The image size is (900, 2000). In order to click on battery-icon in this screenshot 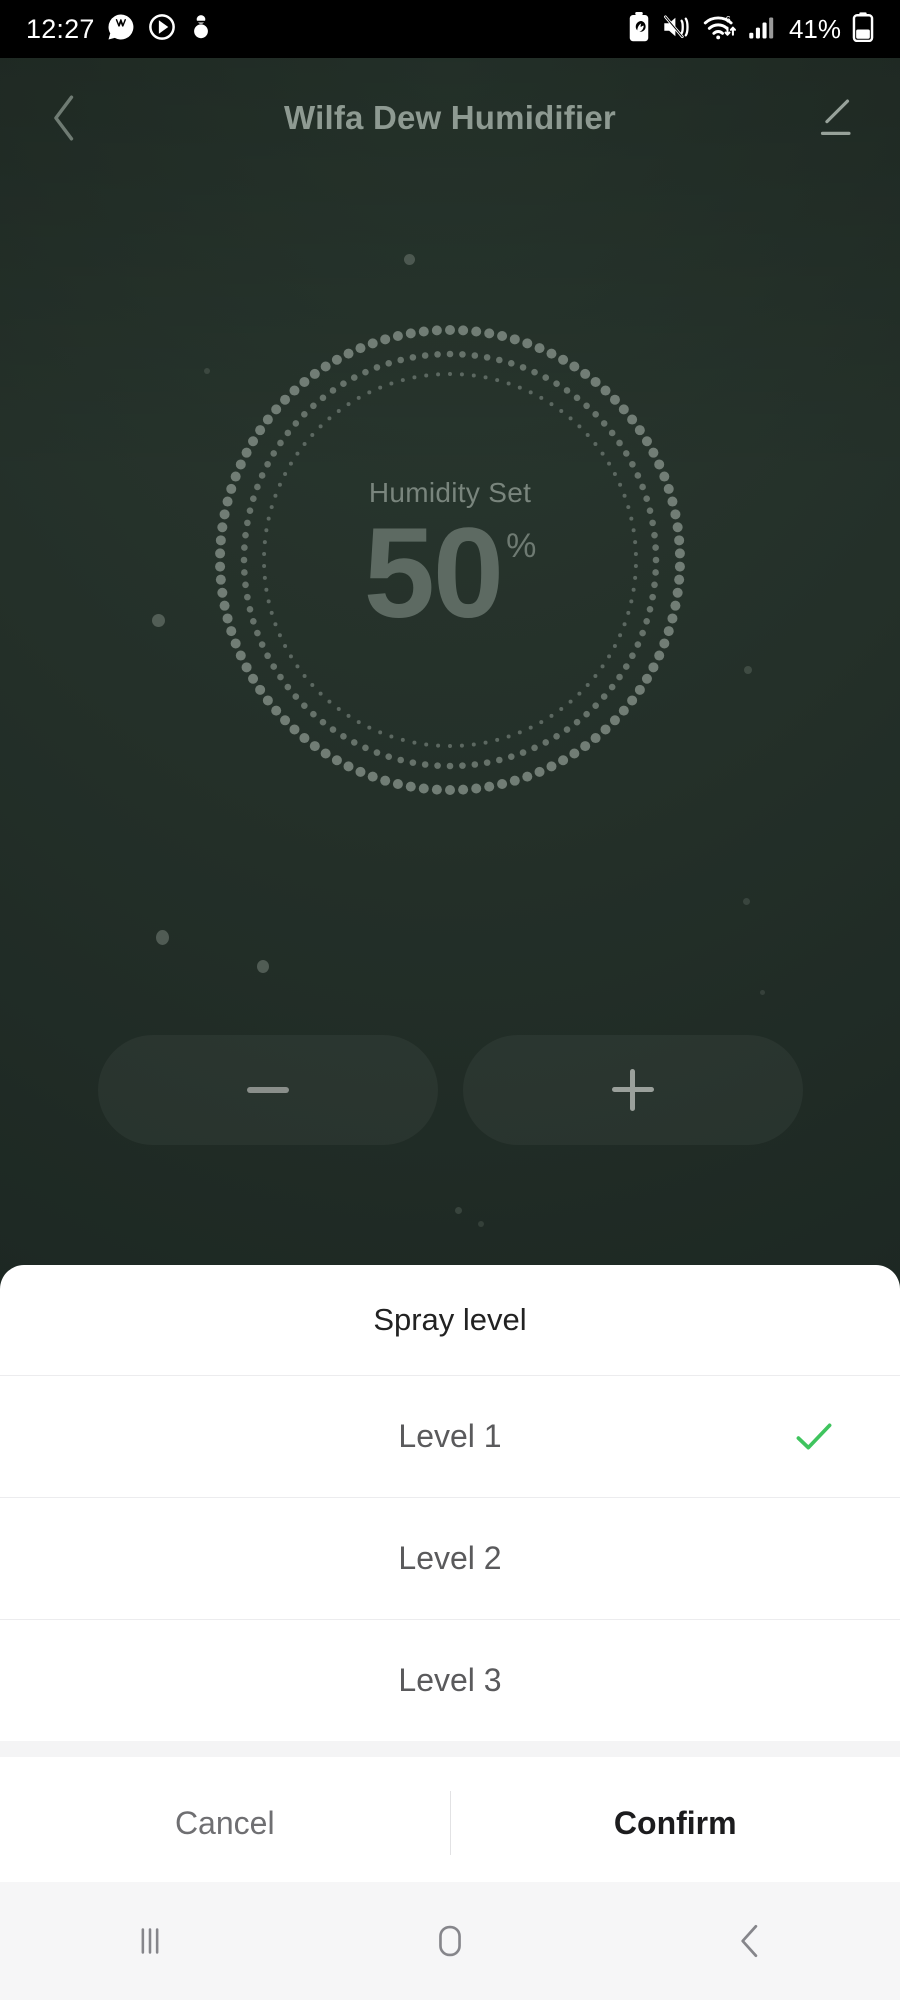, I will do `click(863, 29)`.